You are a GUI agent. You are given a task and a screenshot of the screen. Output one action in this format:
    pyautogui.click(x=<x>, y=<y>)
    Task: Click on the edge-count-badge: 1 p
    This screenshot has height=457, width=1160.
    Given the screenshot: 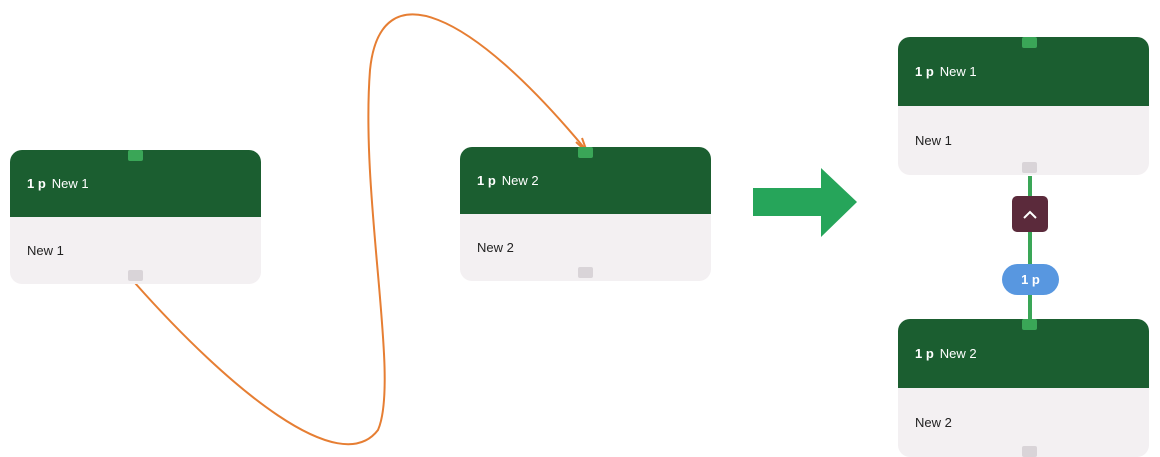 What is the action you would take?
    pyautogui.click(x=1030, y=279)
    